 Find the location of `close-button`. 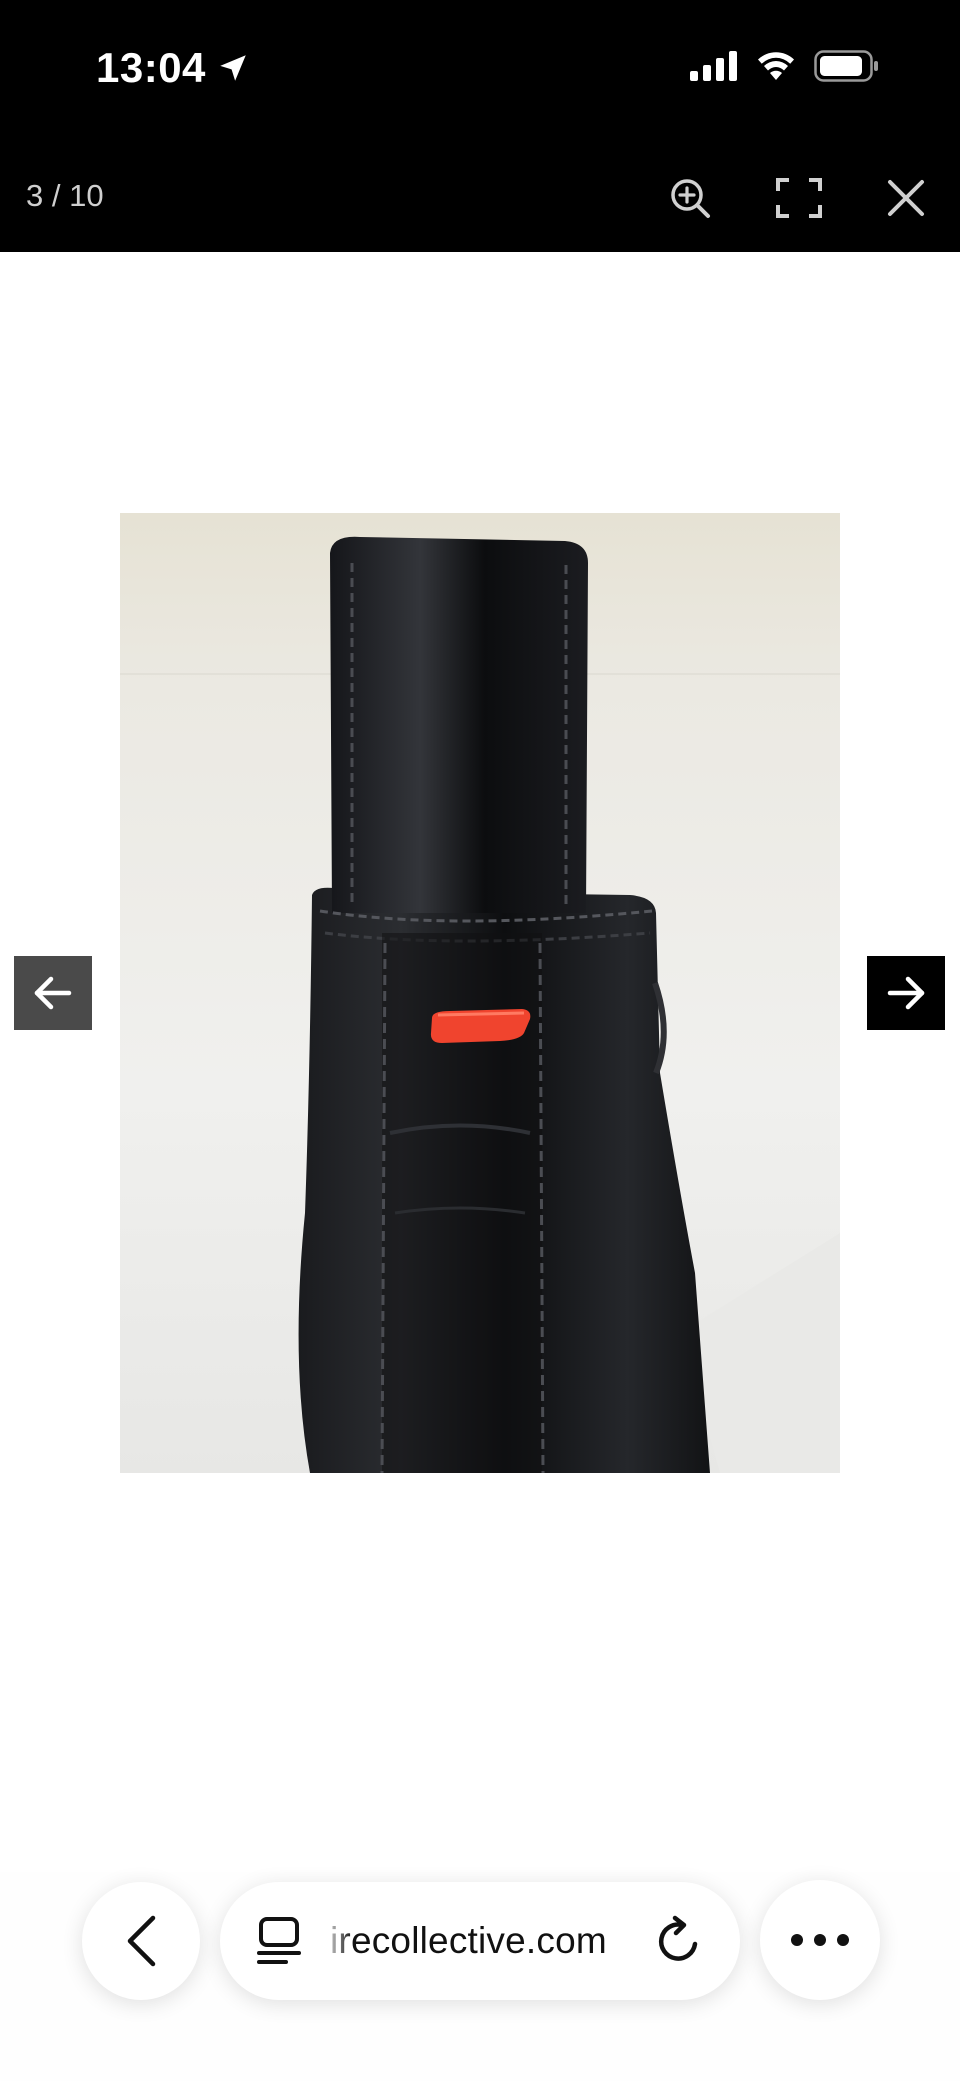

close-button is located at coordinates (906, 198).